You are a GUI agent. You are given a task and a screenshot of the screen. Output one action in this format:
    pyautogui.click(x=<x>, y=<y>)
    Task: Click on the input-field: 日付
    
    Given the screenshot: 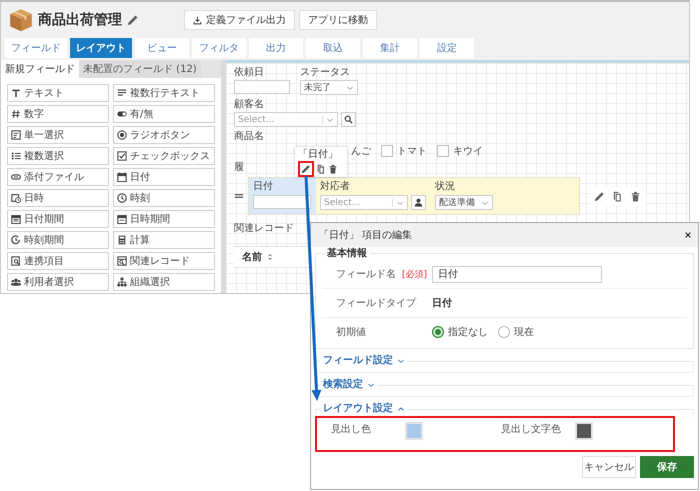 What is the action you would take?
    pyautogui.click(x=517, y=274)
    